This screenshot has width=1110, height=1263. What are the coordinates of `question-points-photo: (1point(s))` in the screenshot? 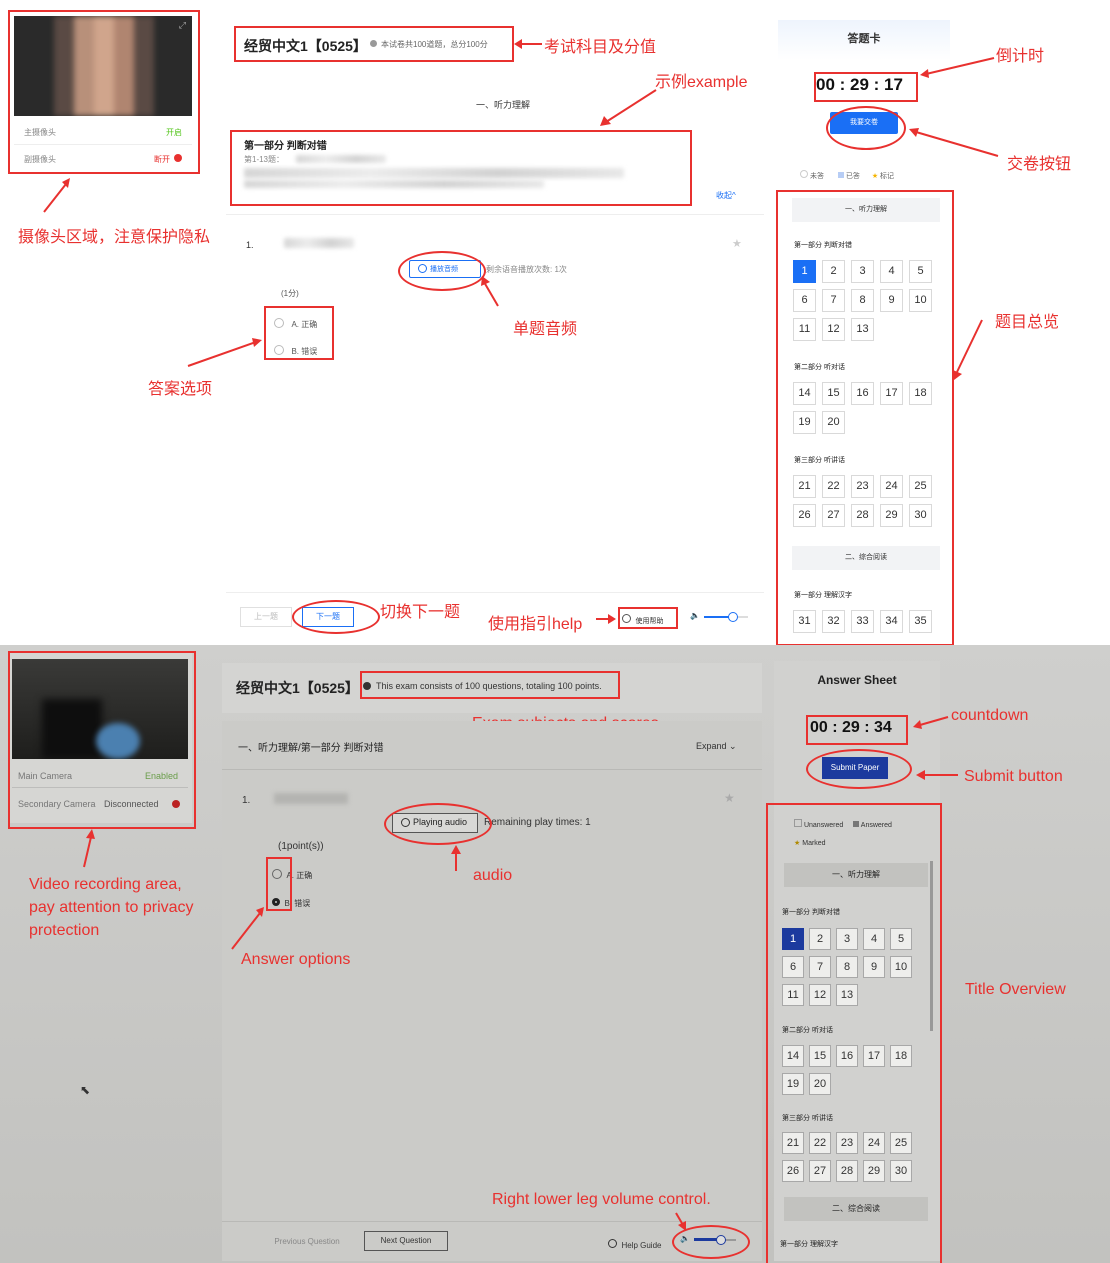 It's located at (301, 846).